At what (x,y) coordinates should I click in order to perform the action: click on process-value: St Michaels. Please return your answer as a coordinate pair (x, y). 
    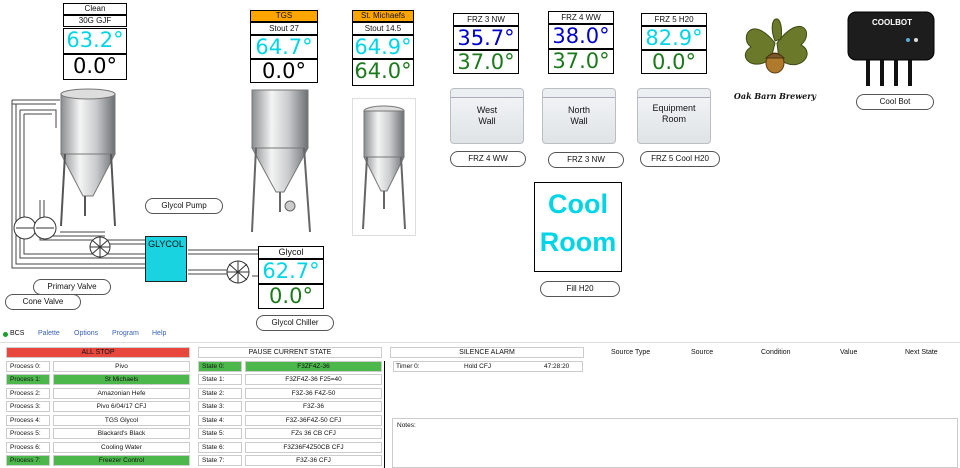
    Looking at the image, I should click on (121, 379).